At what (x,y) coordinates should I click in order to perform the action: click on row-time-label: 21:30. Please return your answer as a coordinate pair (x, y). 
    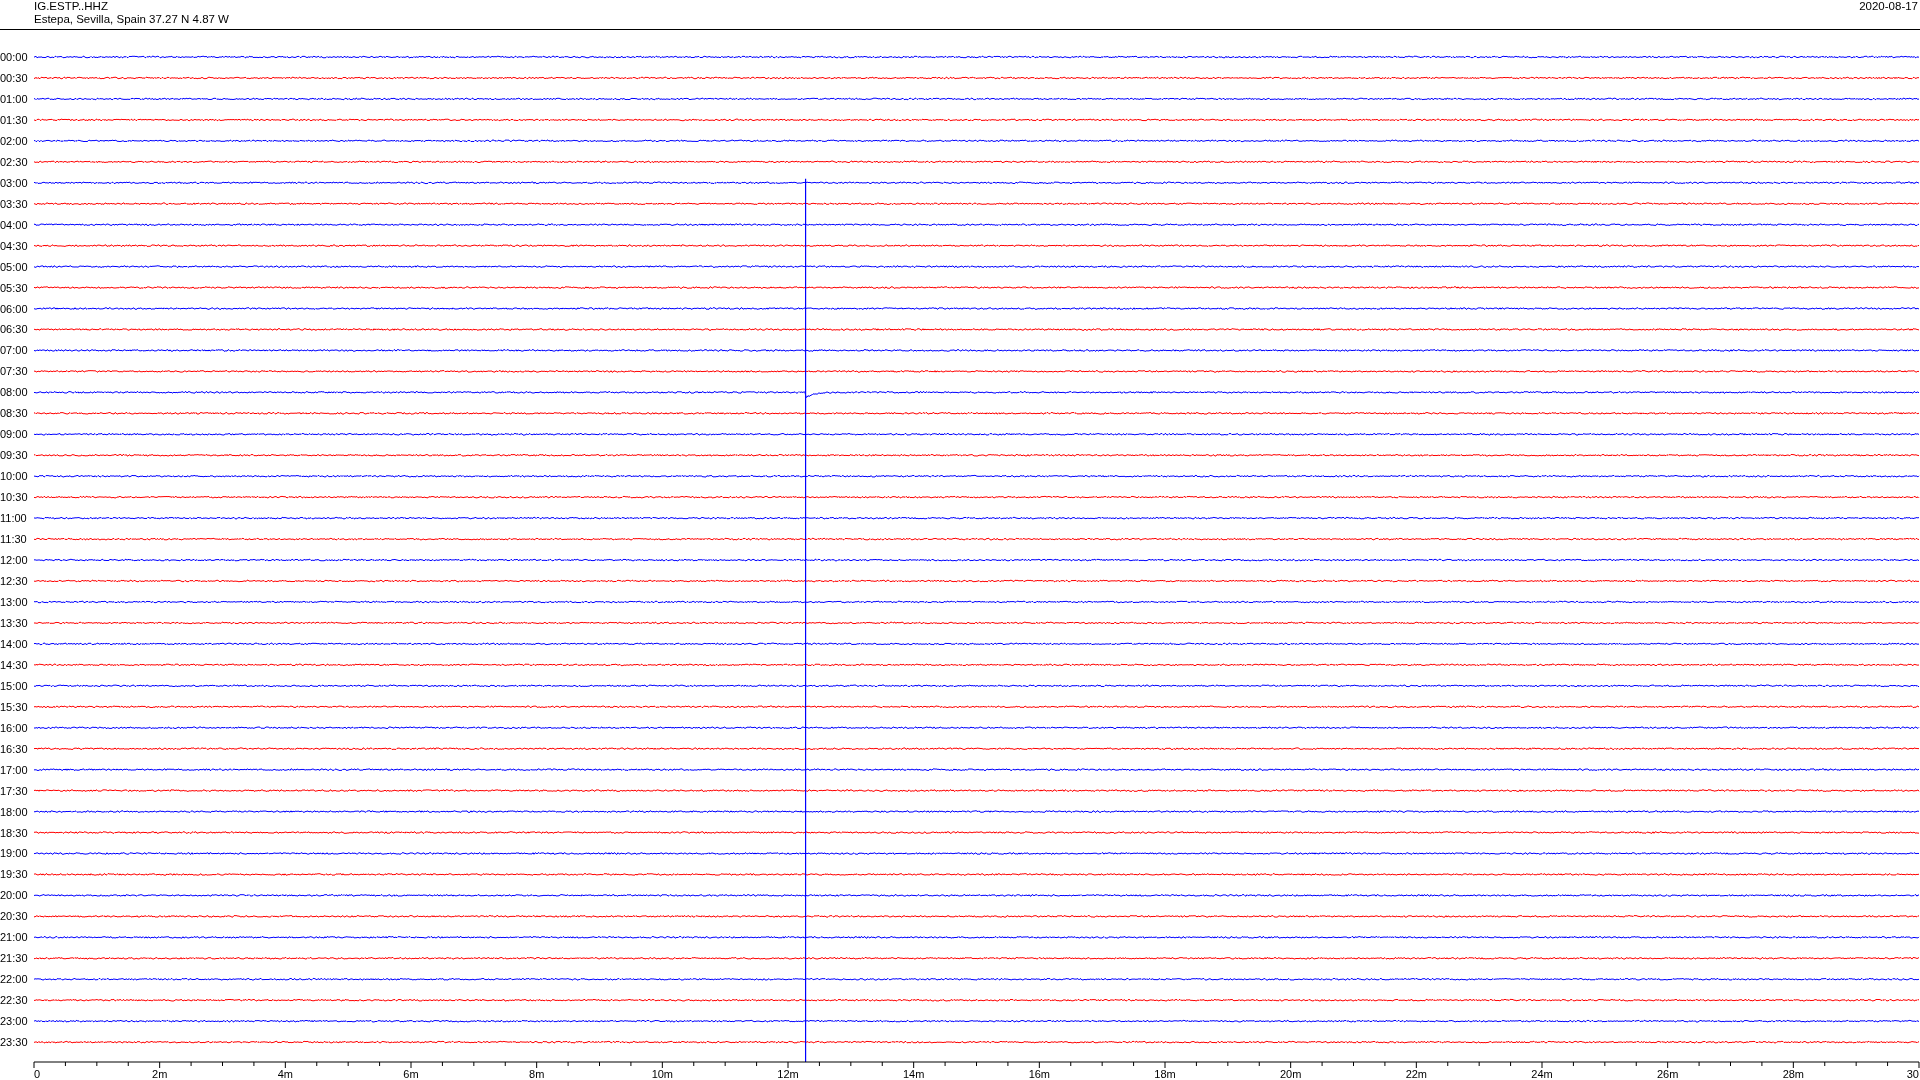
    Looking at the image, I should click on (14, 958).